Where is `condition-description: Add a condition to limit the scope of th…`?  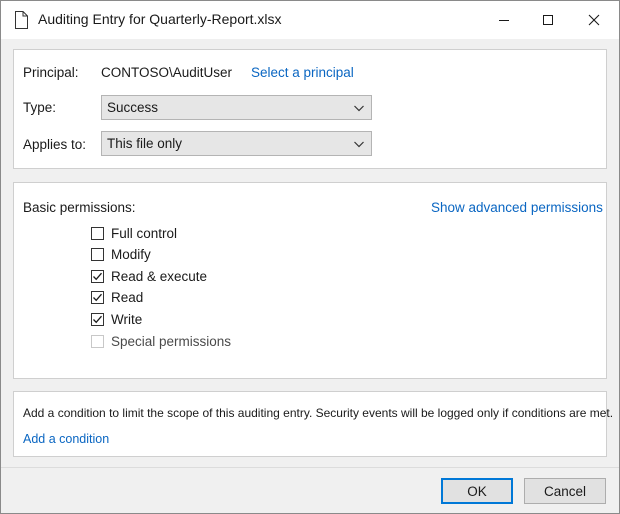
condition-description: Add a condition to limit the scope of th… is located at coordinates (318, 413).